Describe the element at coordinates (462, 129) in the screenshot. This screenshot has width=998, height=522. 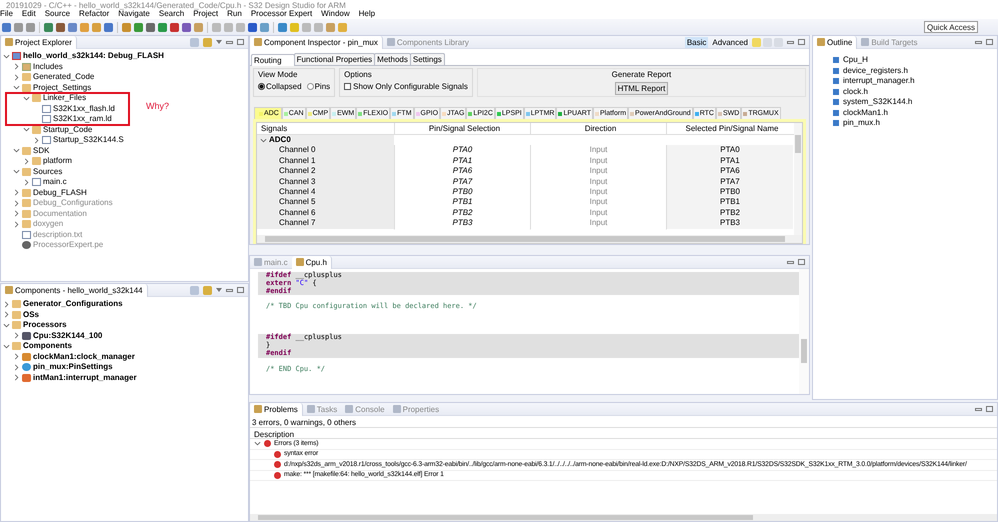
I see `column-header: Pin/Signal Selection` at that location.